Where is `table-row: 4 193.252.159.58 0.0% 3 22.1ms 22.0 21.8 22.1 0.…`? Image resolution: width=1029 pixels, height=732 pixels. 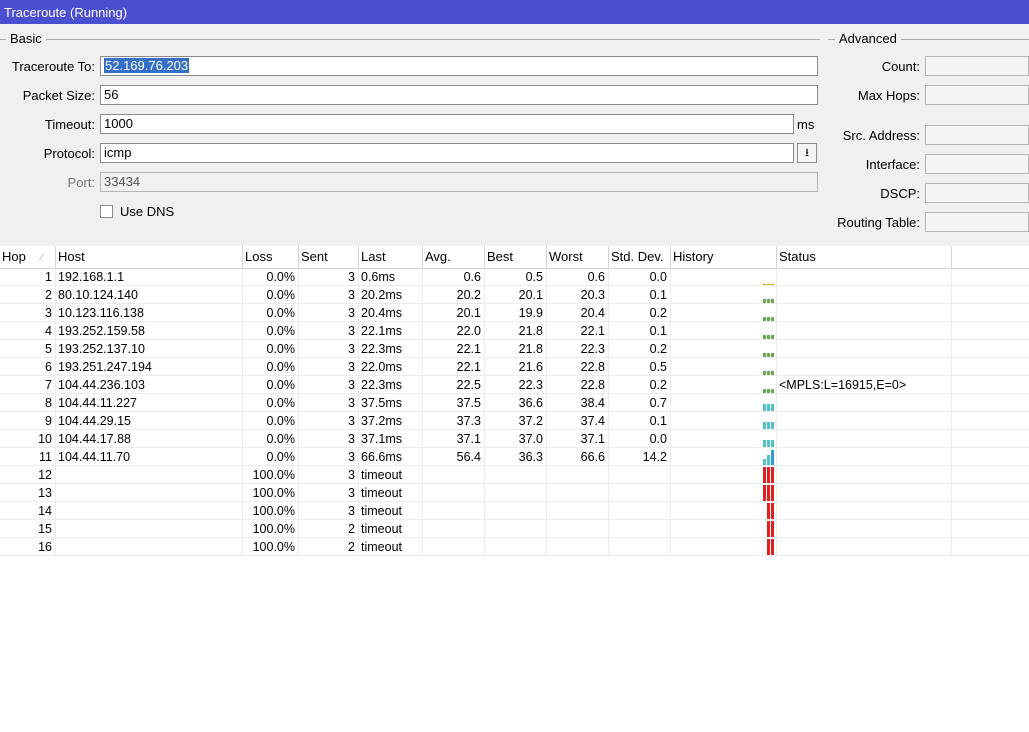 table-row: 4 193.252.159.58 0.0% 3 22.1ms 22.0 21.8 22.1 0.… is located at coordinates (514, 331).